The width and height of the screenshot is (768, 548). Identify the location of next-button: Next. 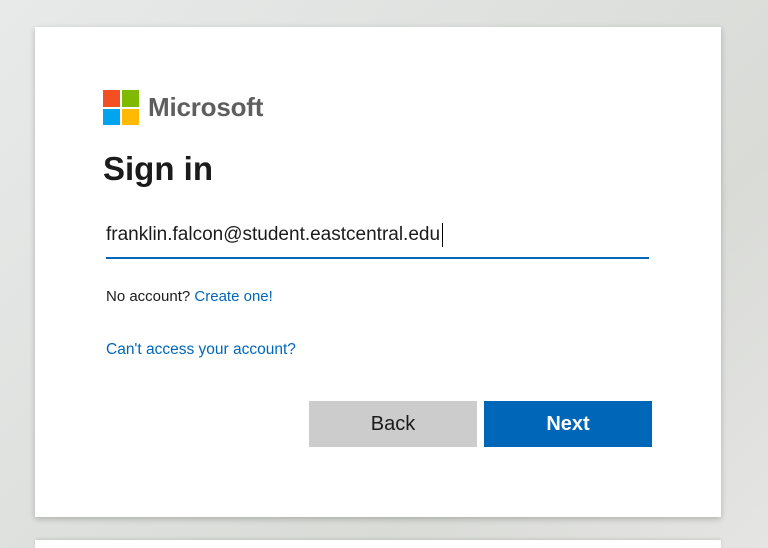
(568, 424).